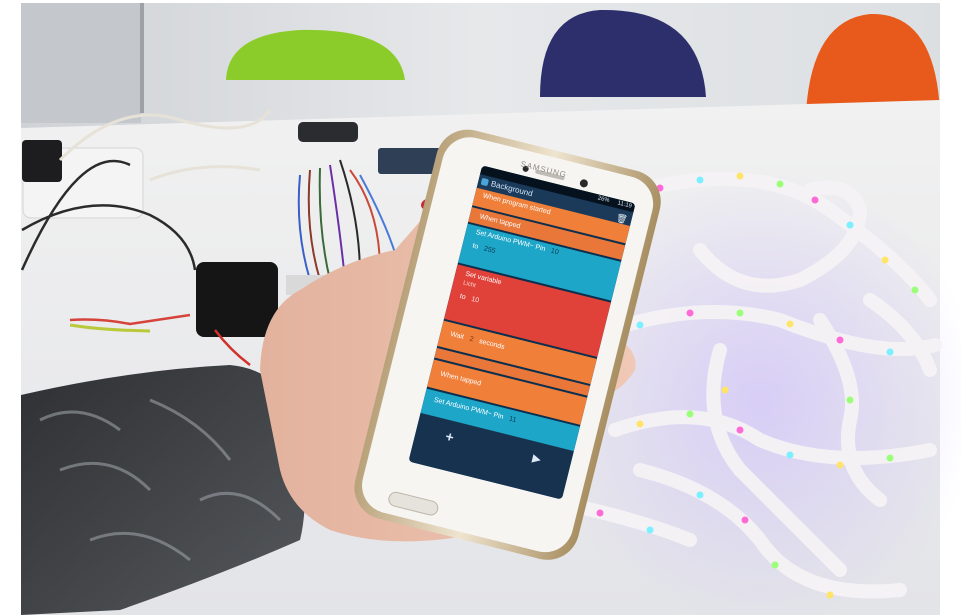 Image resolution: width=961 pixels, height=615 pixels. What do you see at coordinates (237, 299) in the screenshot?
I see `battery-box` at bounding box center [237, 299].